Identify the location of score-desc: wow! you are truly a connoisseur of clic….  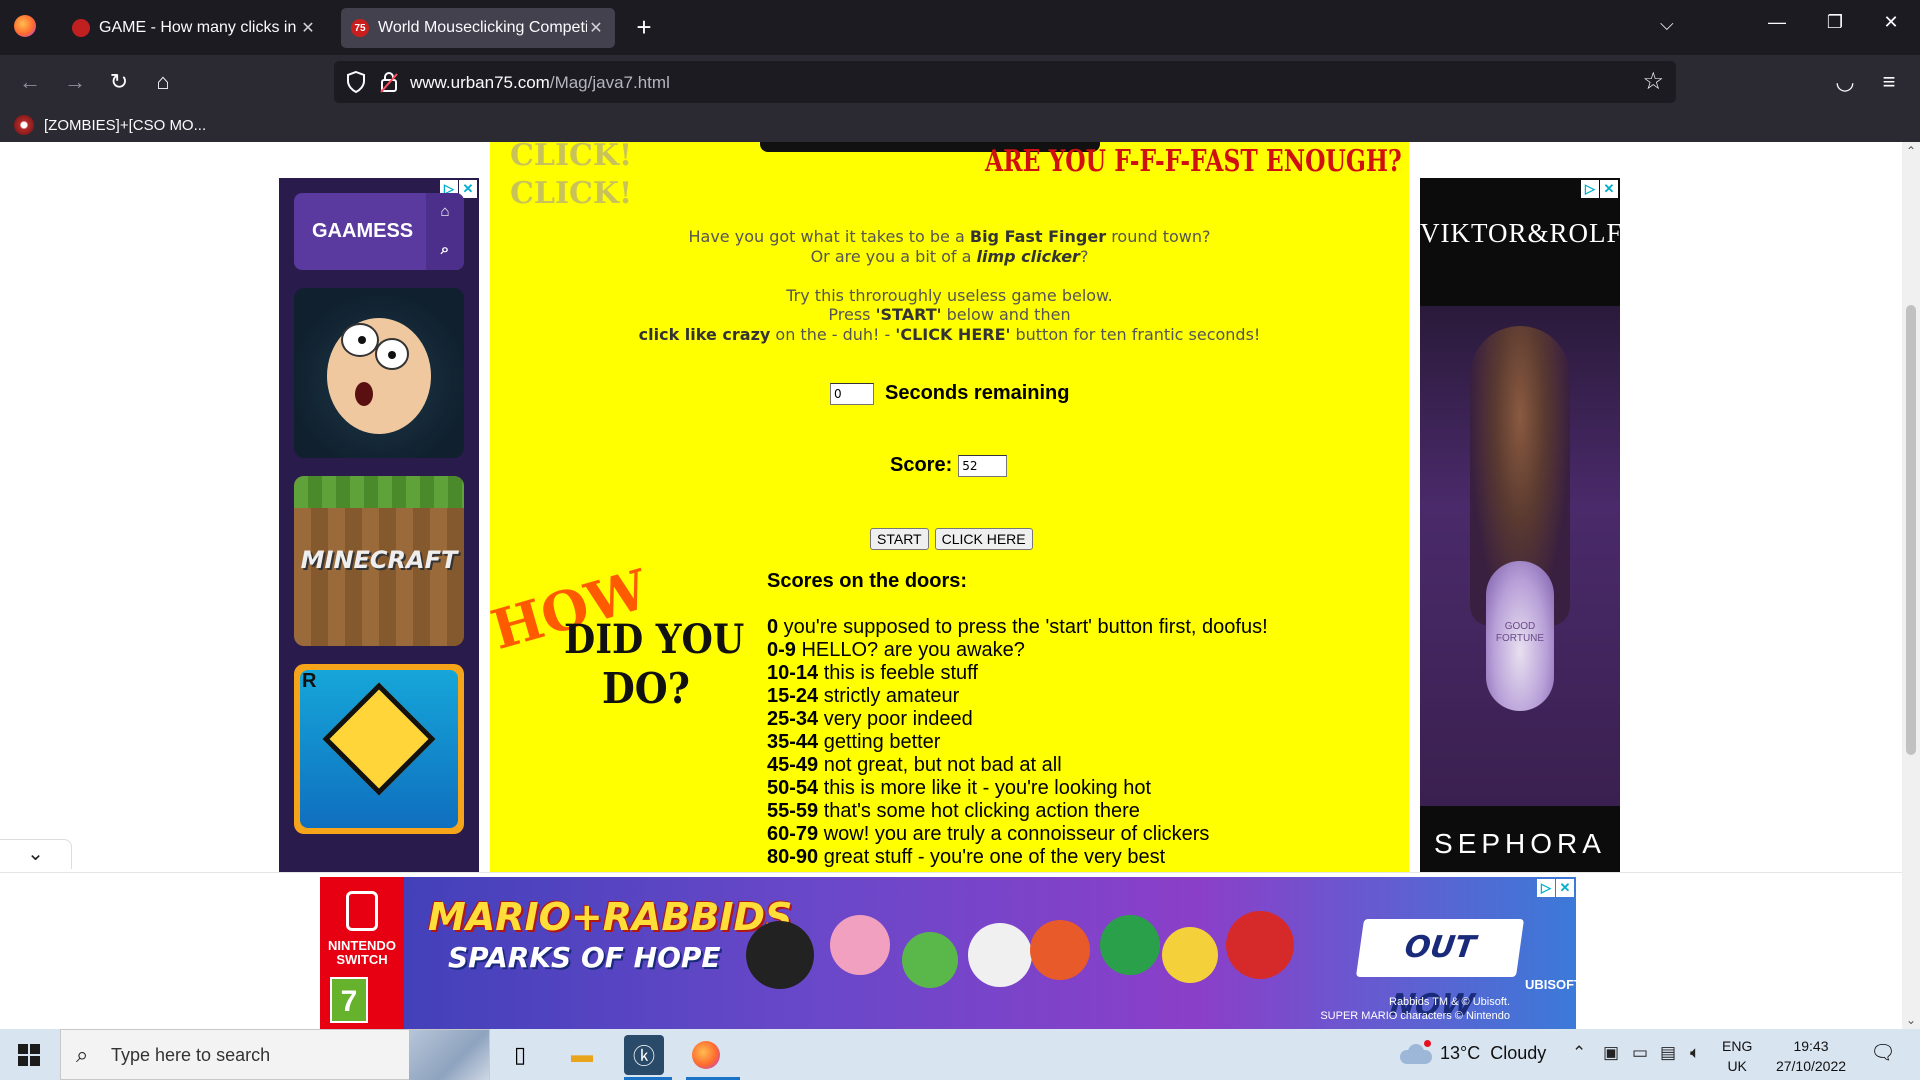
(1014, 834).